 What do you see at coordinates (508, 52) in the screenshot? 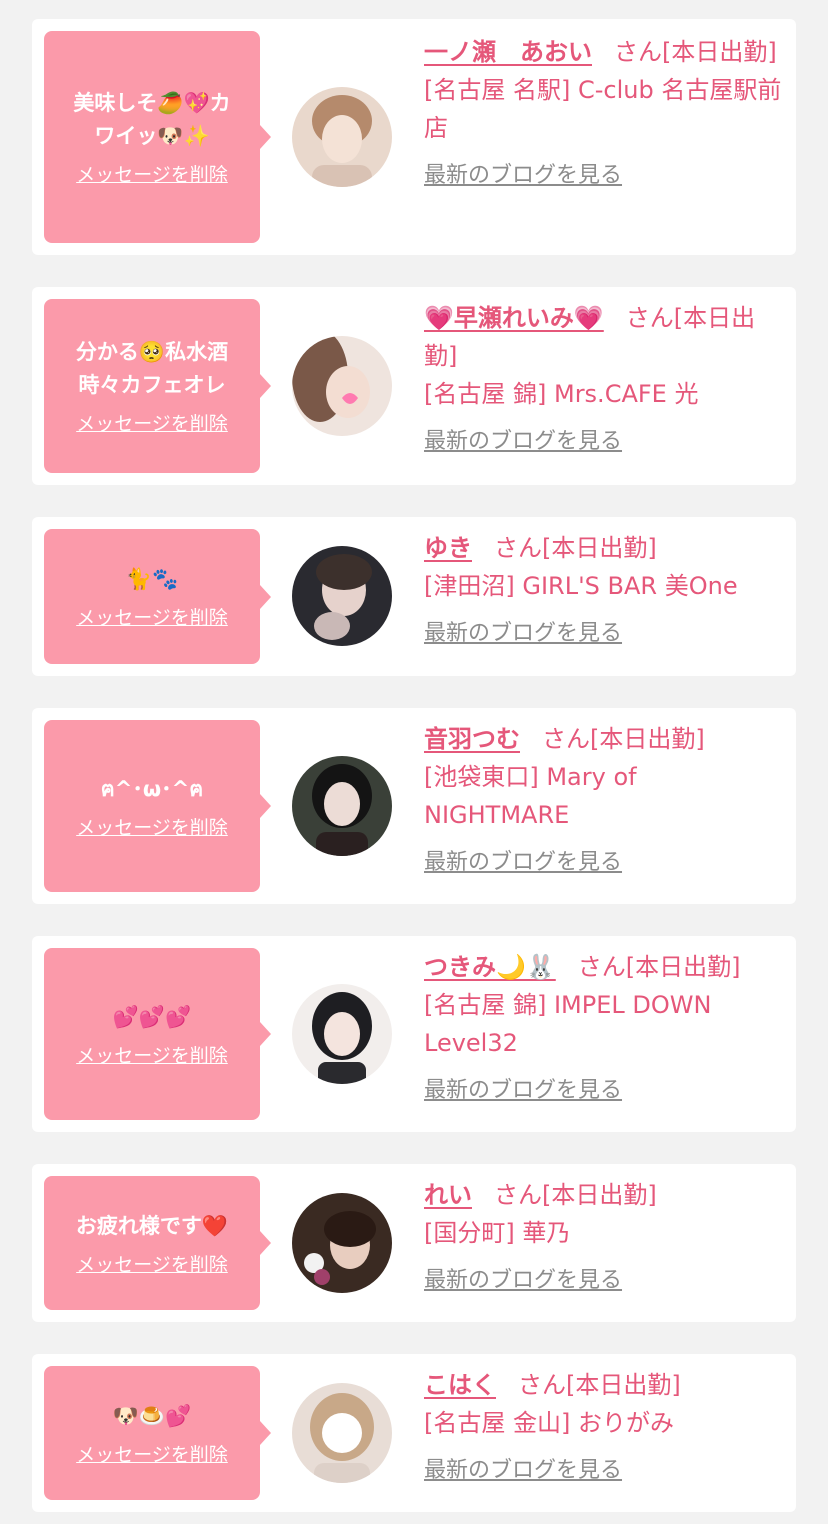
I see `cast-name-link: 一ノ瀬 あおい` at bounding box center [508, 52].